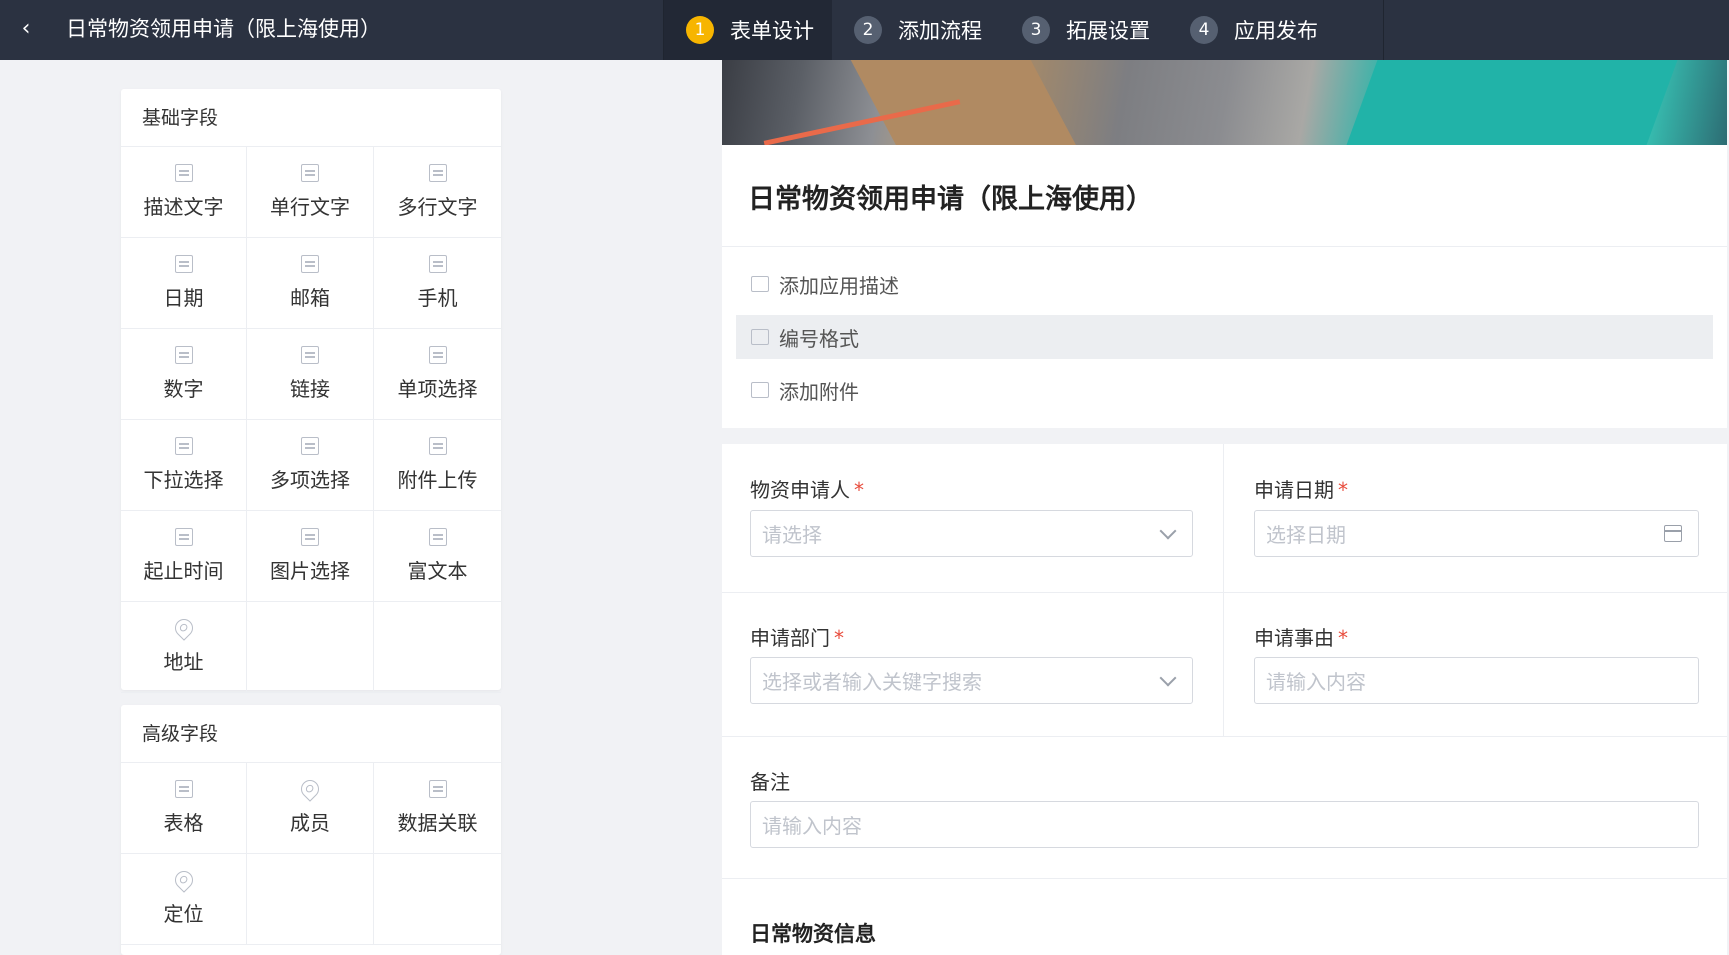 Image resolution: width=1729 pixels, height=955 pixels. I want to click on option-label: 编号格式, so click(819, 338).